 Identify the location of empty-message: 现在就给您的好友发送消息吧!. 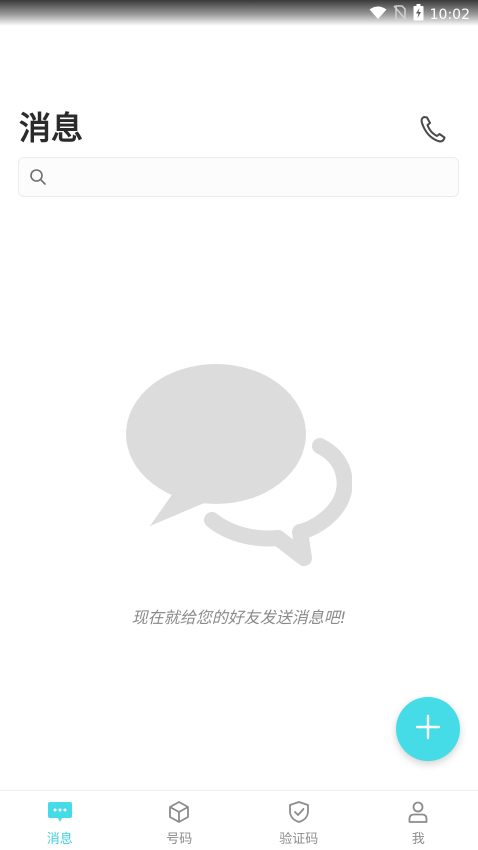
(239, 616).